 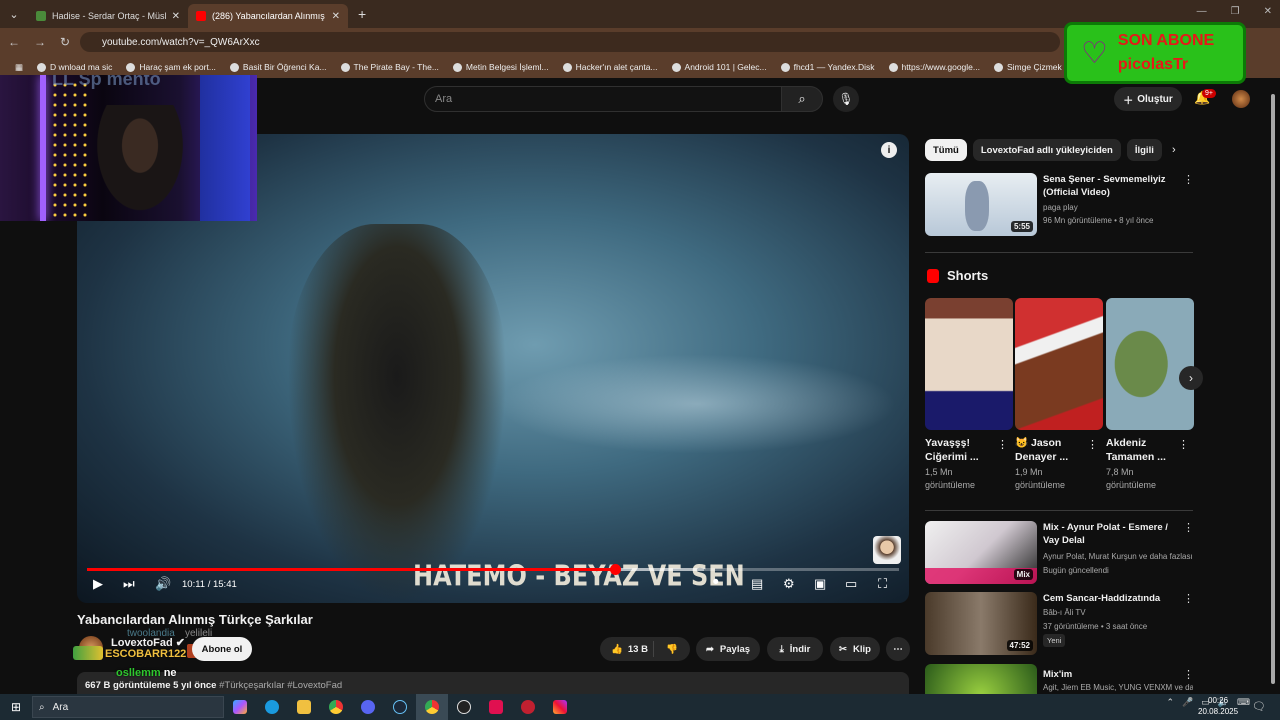 I want to click on instagram-icon, so click(x=560, y=707).